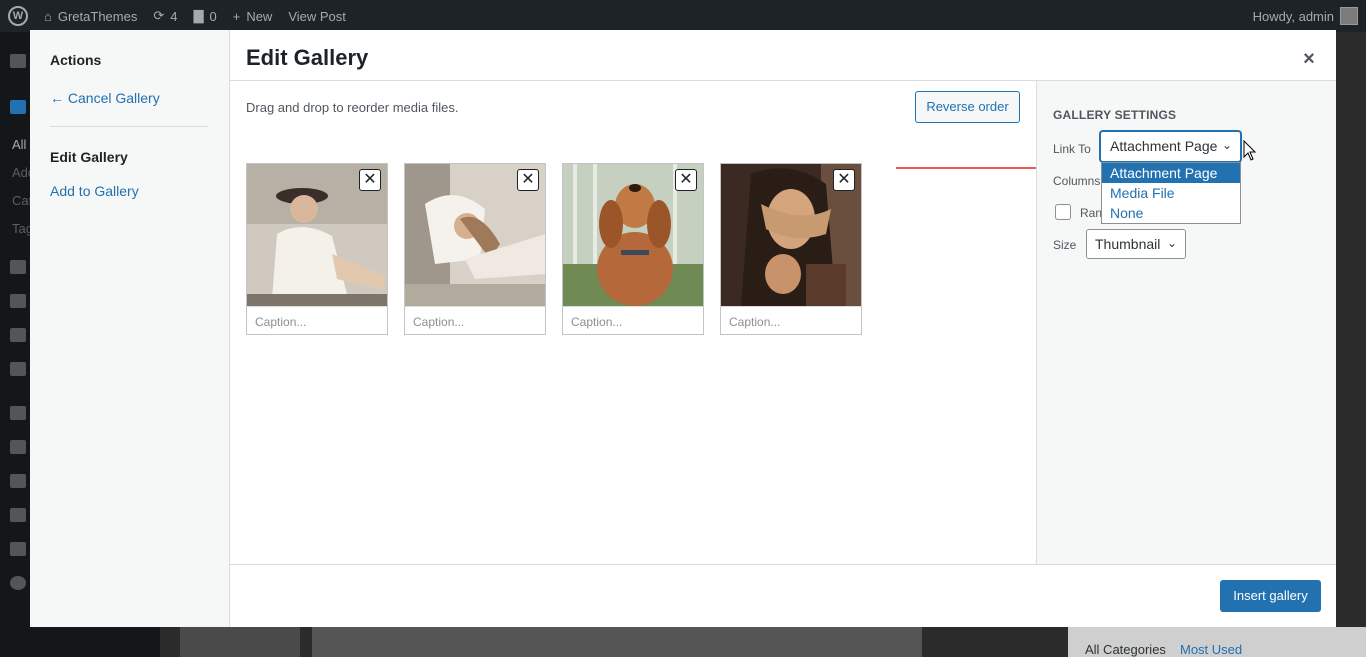  Describe the element at coordinates (1077, 181) in the screenshot. I see `columns-label: Columns` at that location.